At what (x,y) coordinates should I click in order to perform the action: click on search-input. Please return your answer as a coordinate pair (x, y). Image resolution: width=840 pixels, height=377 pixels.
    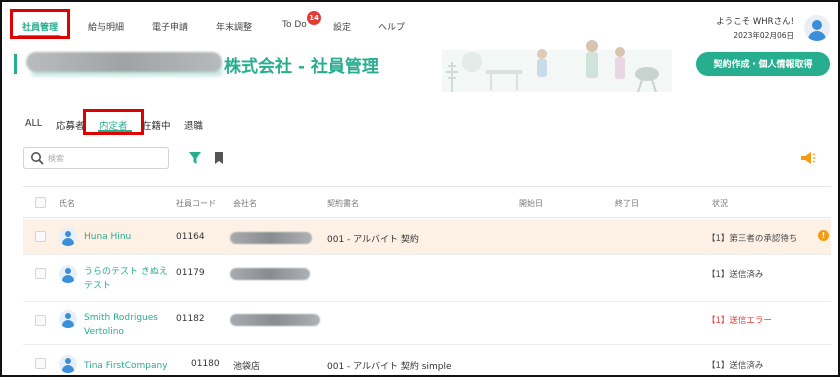
    Looking at the image, I should click on (106, 158).